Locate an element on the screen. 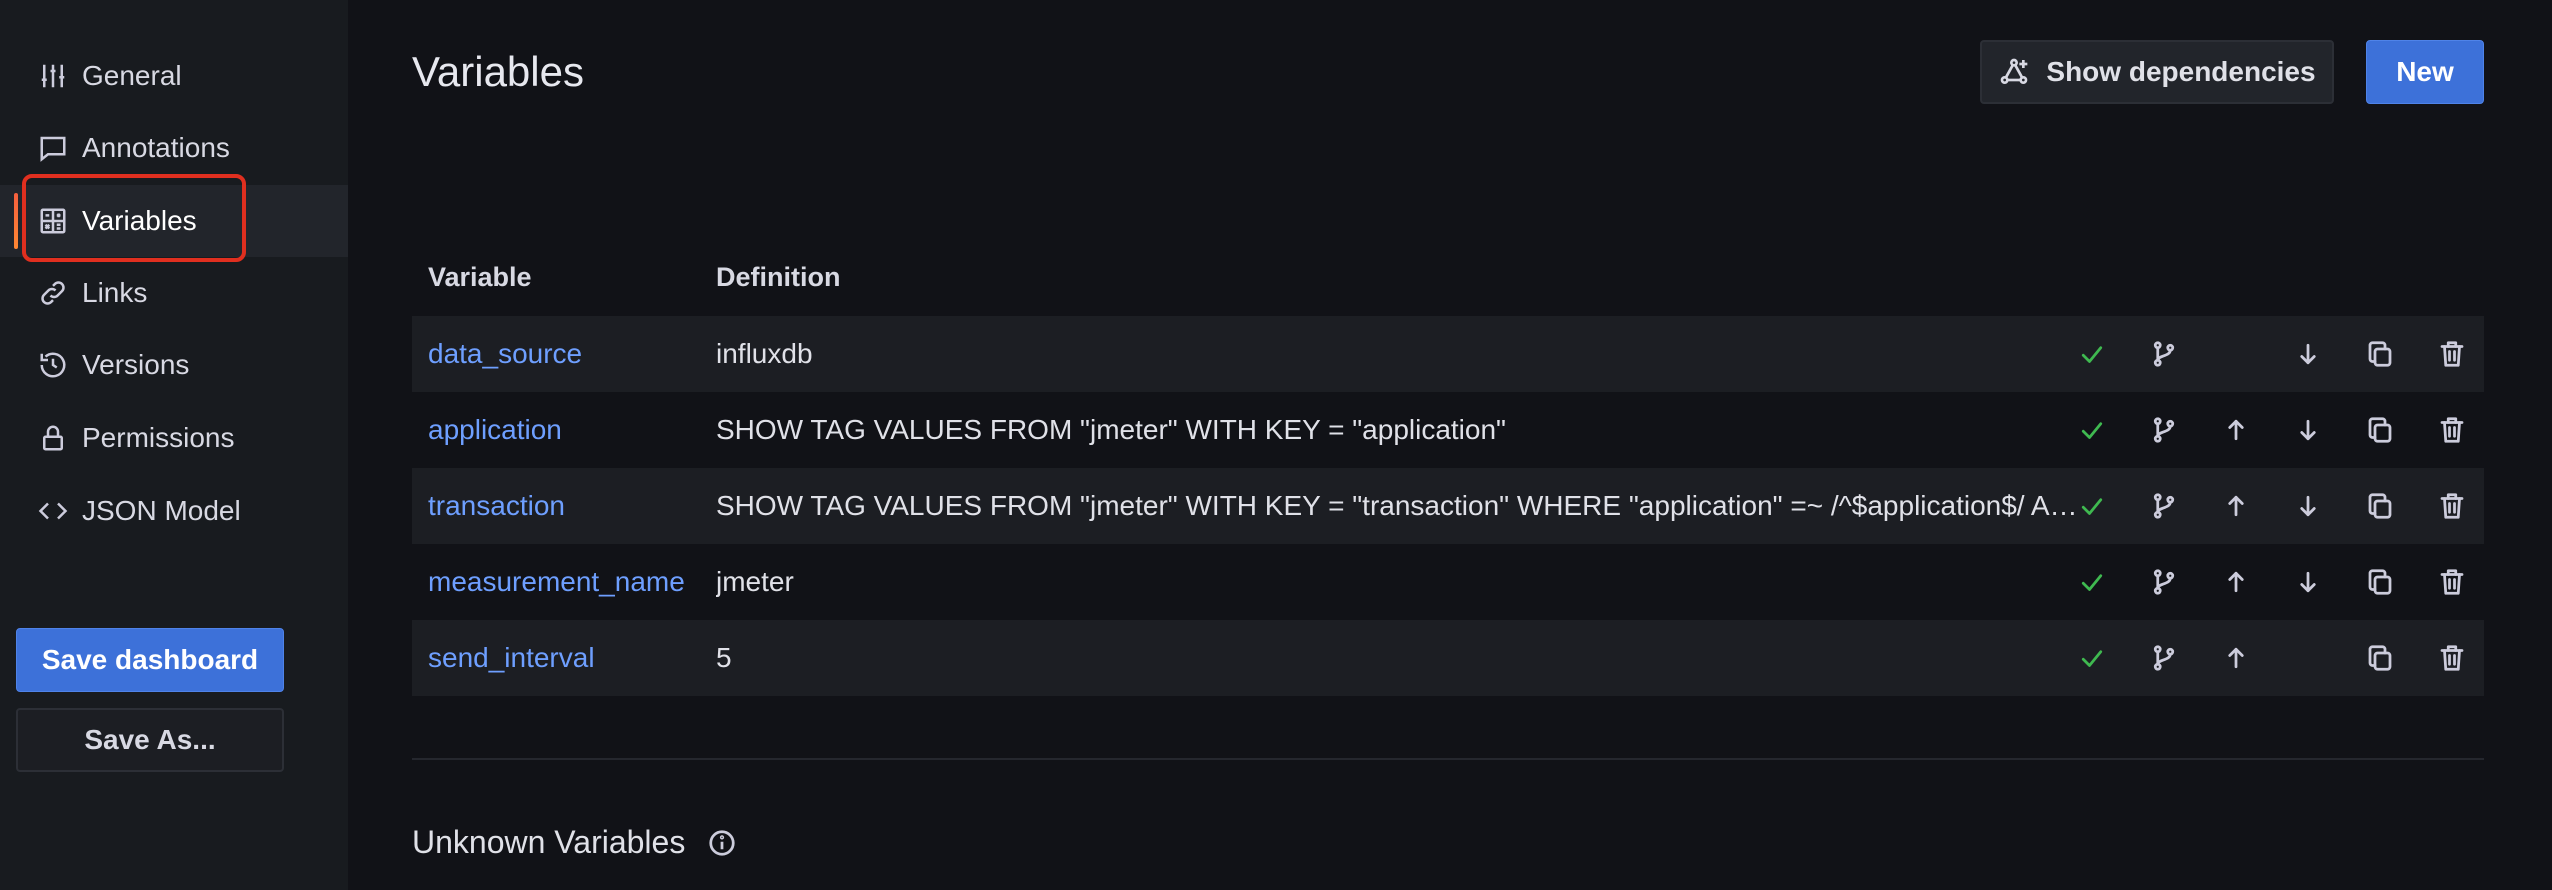 This screenshot has height=890, width=2552. unknown-variables-heading: Unknown Variables is located at coordinates (574, 842).